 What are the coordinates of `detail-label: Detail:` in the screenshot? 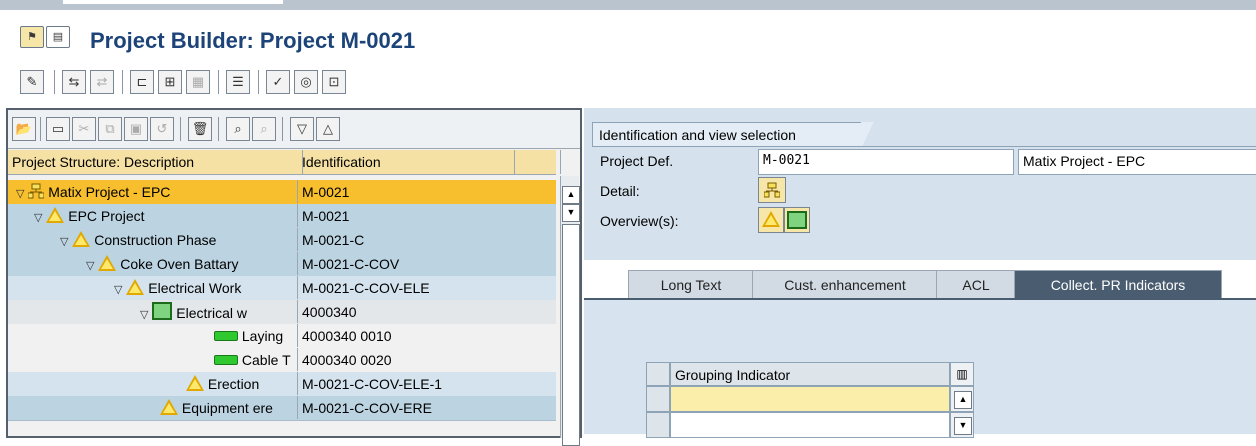 It's located at (620, 191).